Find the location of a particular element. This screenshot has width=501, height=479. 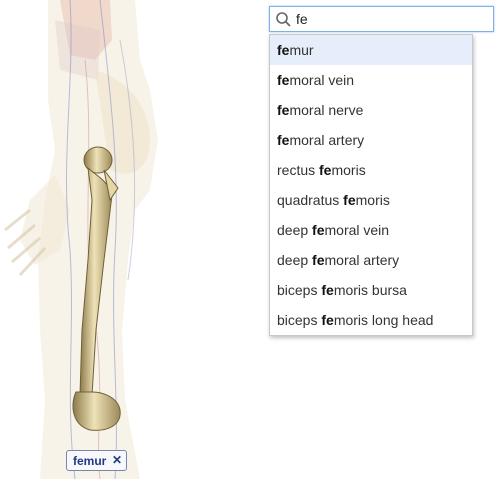

suggestion-prefix: rectus is located at coordinates (298, 170).